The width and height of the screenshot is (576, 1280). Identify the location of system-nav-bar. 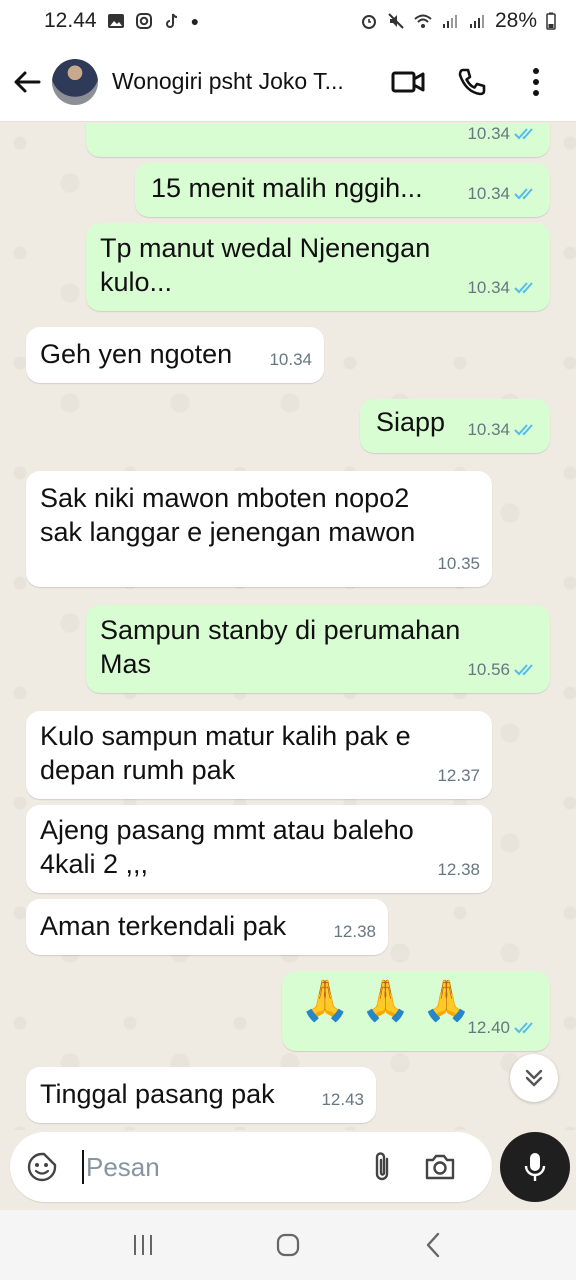
(288, 1245).